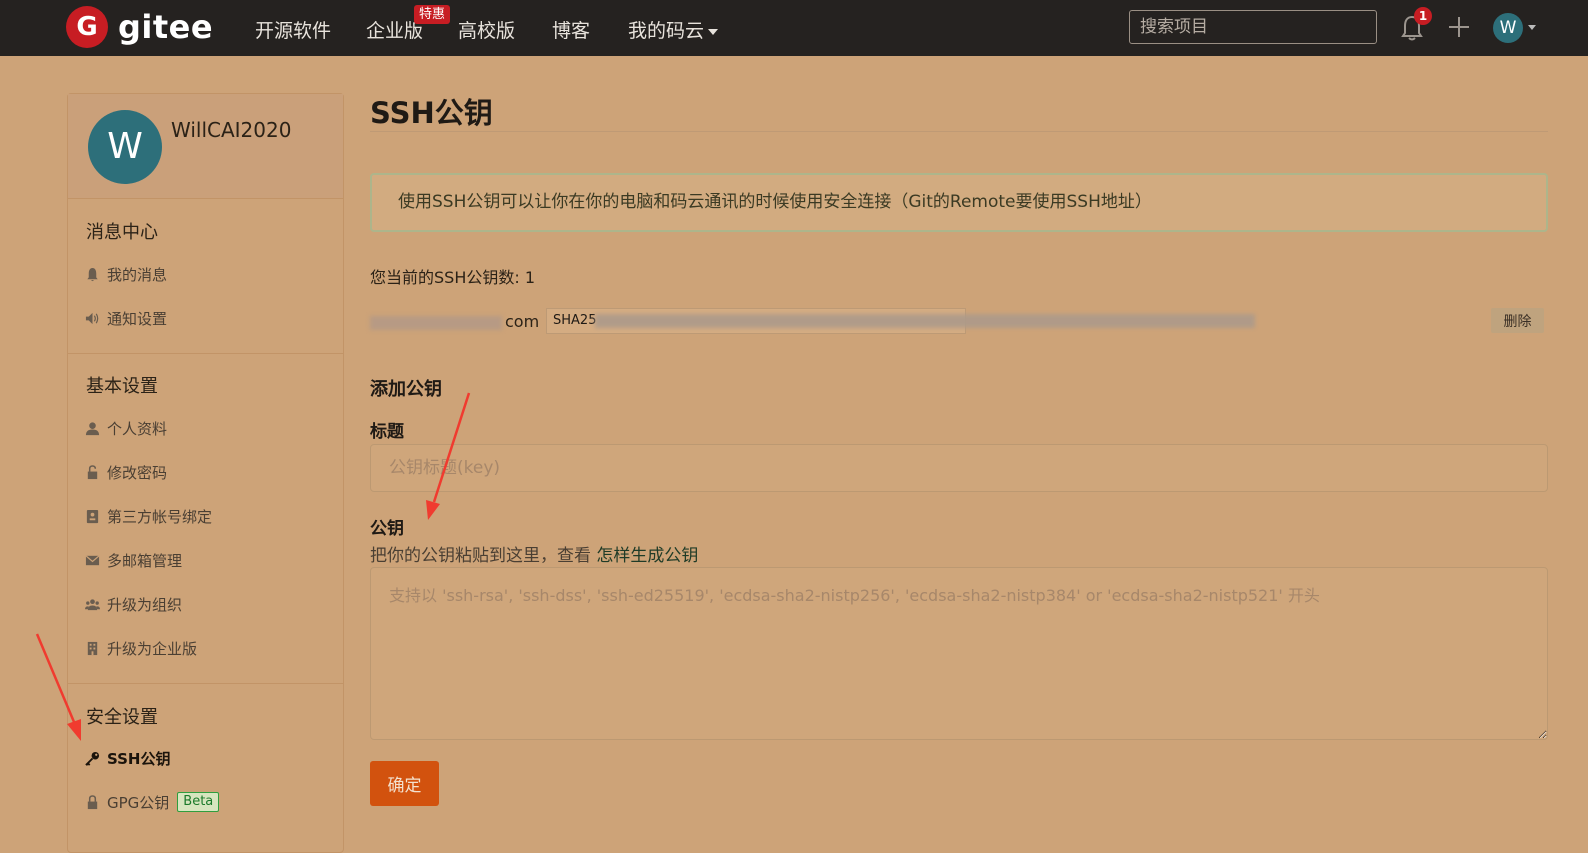 This screenshot has width=1588, height=853. I want to click on ssh-key-row: com SHA25 删除, so click(959, 321).